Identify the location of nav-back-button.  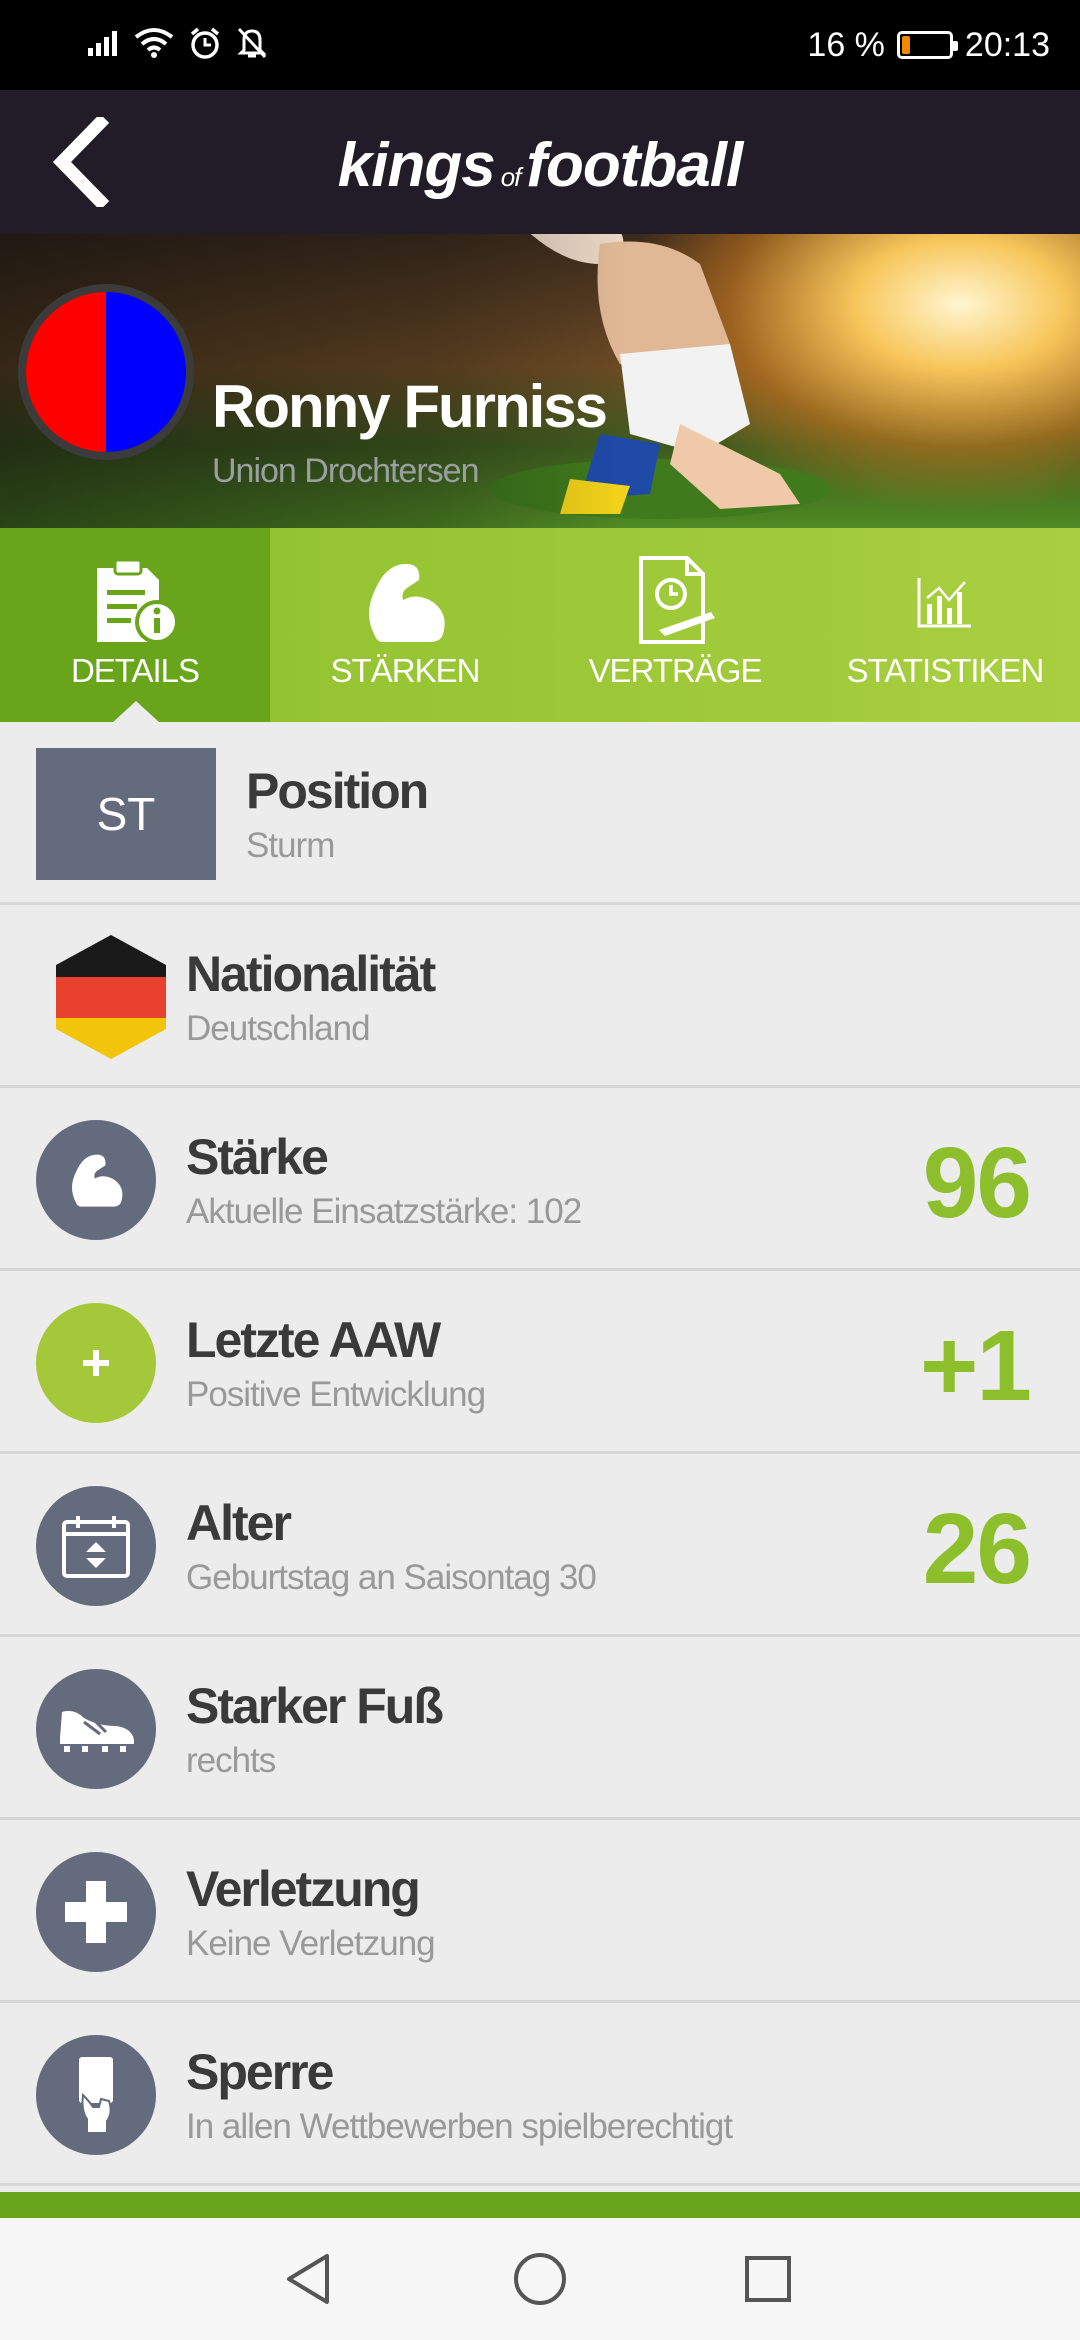
(308, 2279).